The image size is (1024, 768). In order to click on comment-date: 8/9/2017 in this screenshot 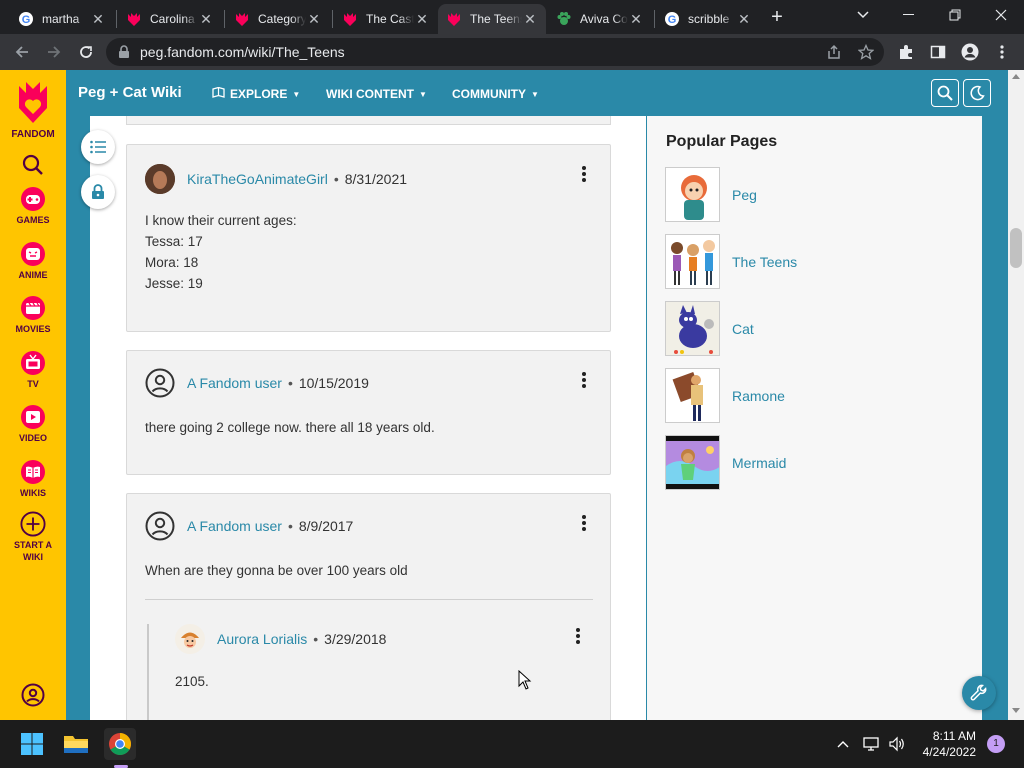, I will do `click(326, 526)`.